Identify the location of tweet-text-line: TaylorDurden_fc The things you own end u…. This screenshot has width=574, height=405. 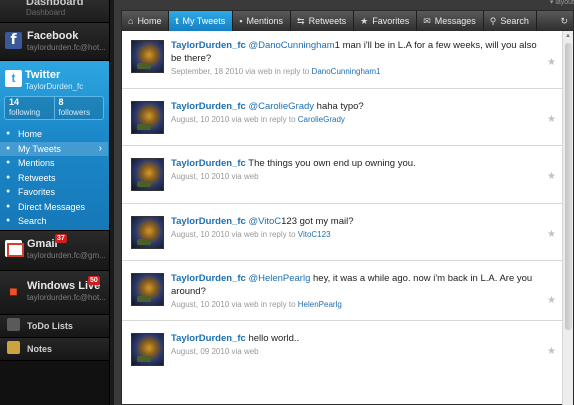
(357, 163).